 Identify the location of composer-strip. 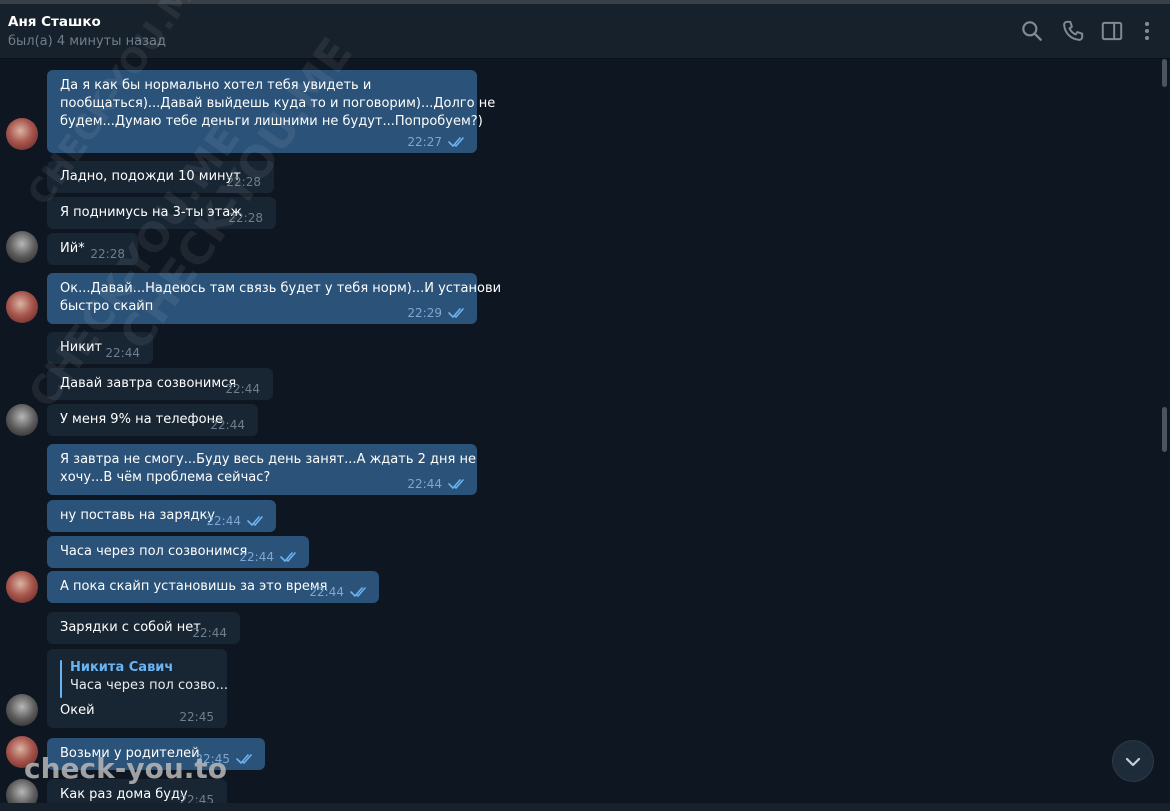
(585, 807).